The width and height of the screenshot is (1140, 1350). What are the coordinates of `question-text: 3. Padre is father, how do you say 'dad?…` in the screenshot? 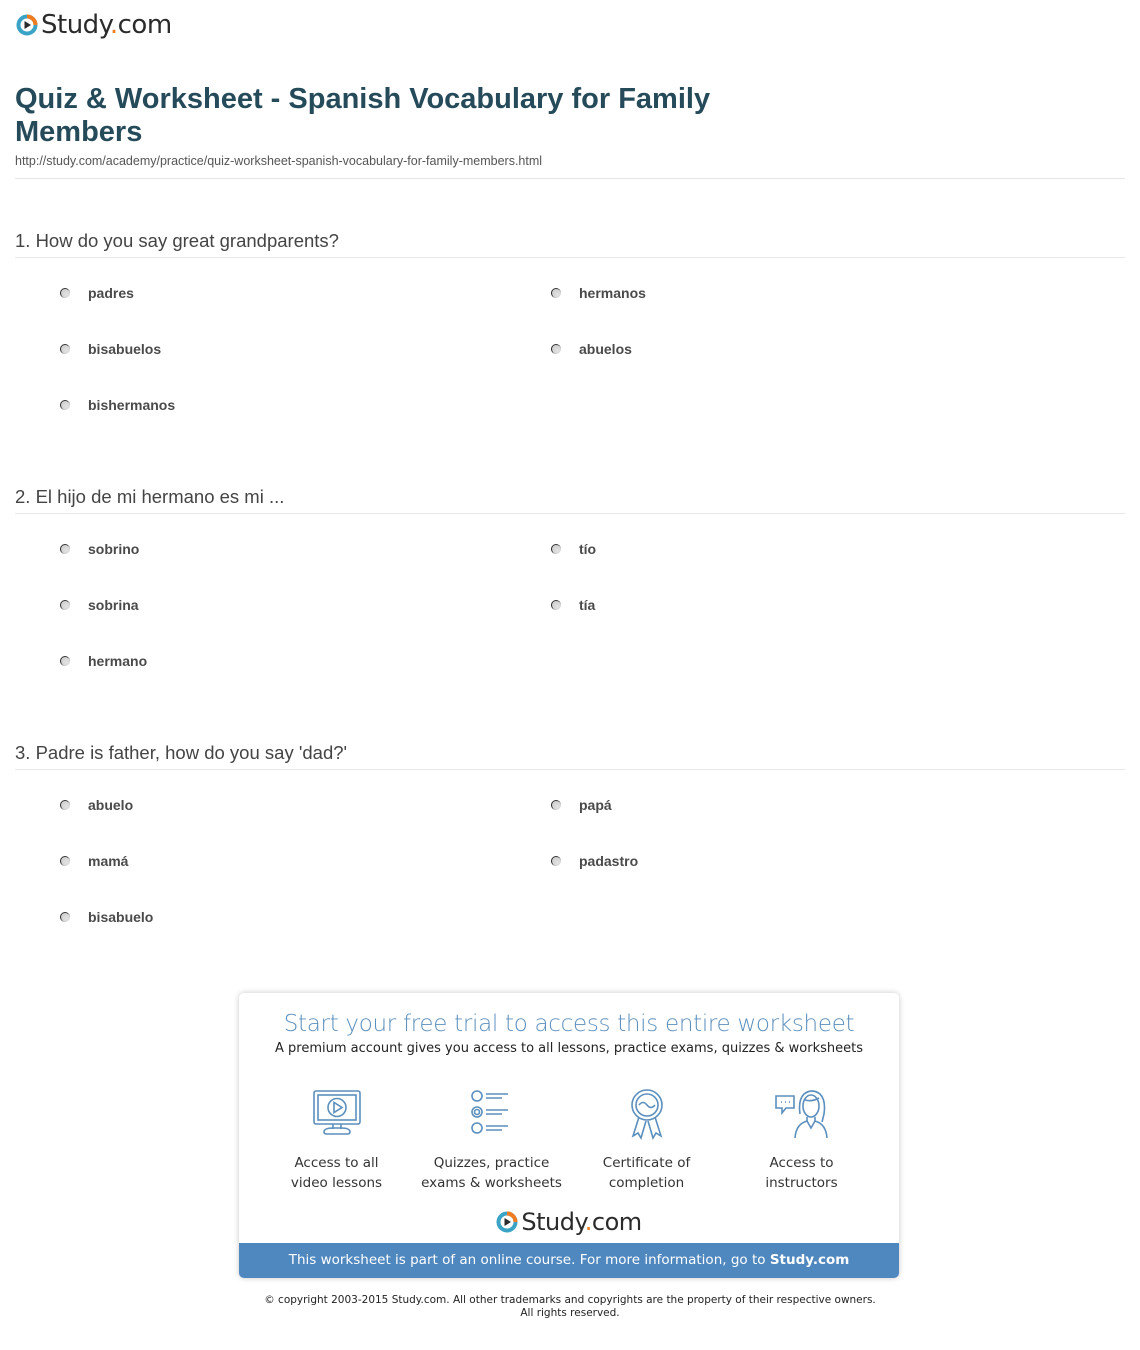 It's located at (181, 752).